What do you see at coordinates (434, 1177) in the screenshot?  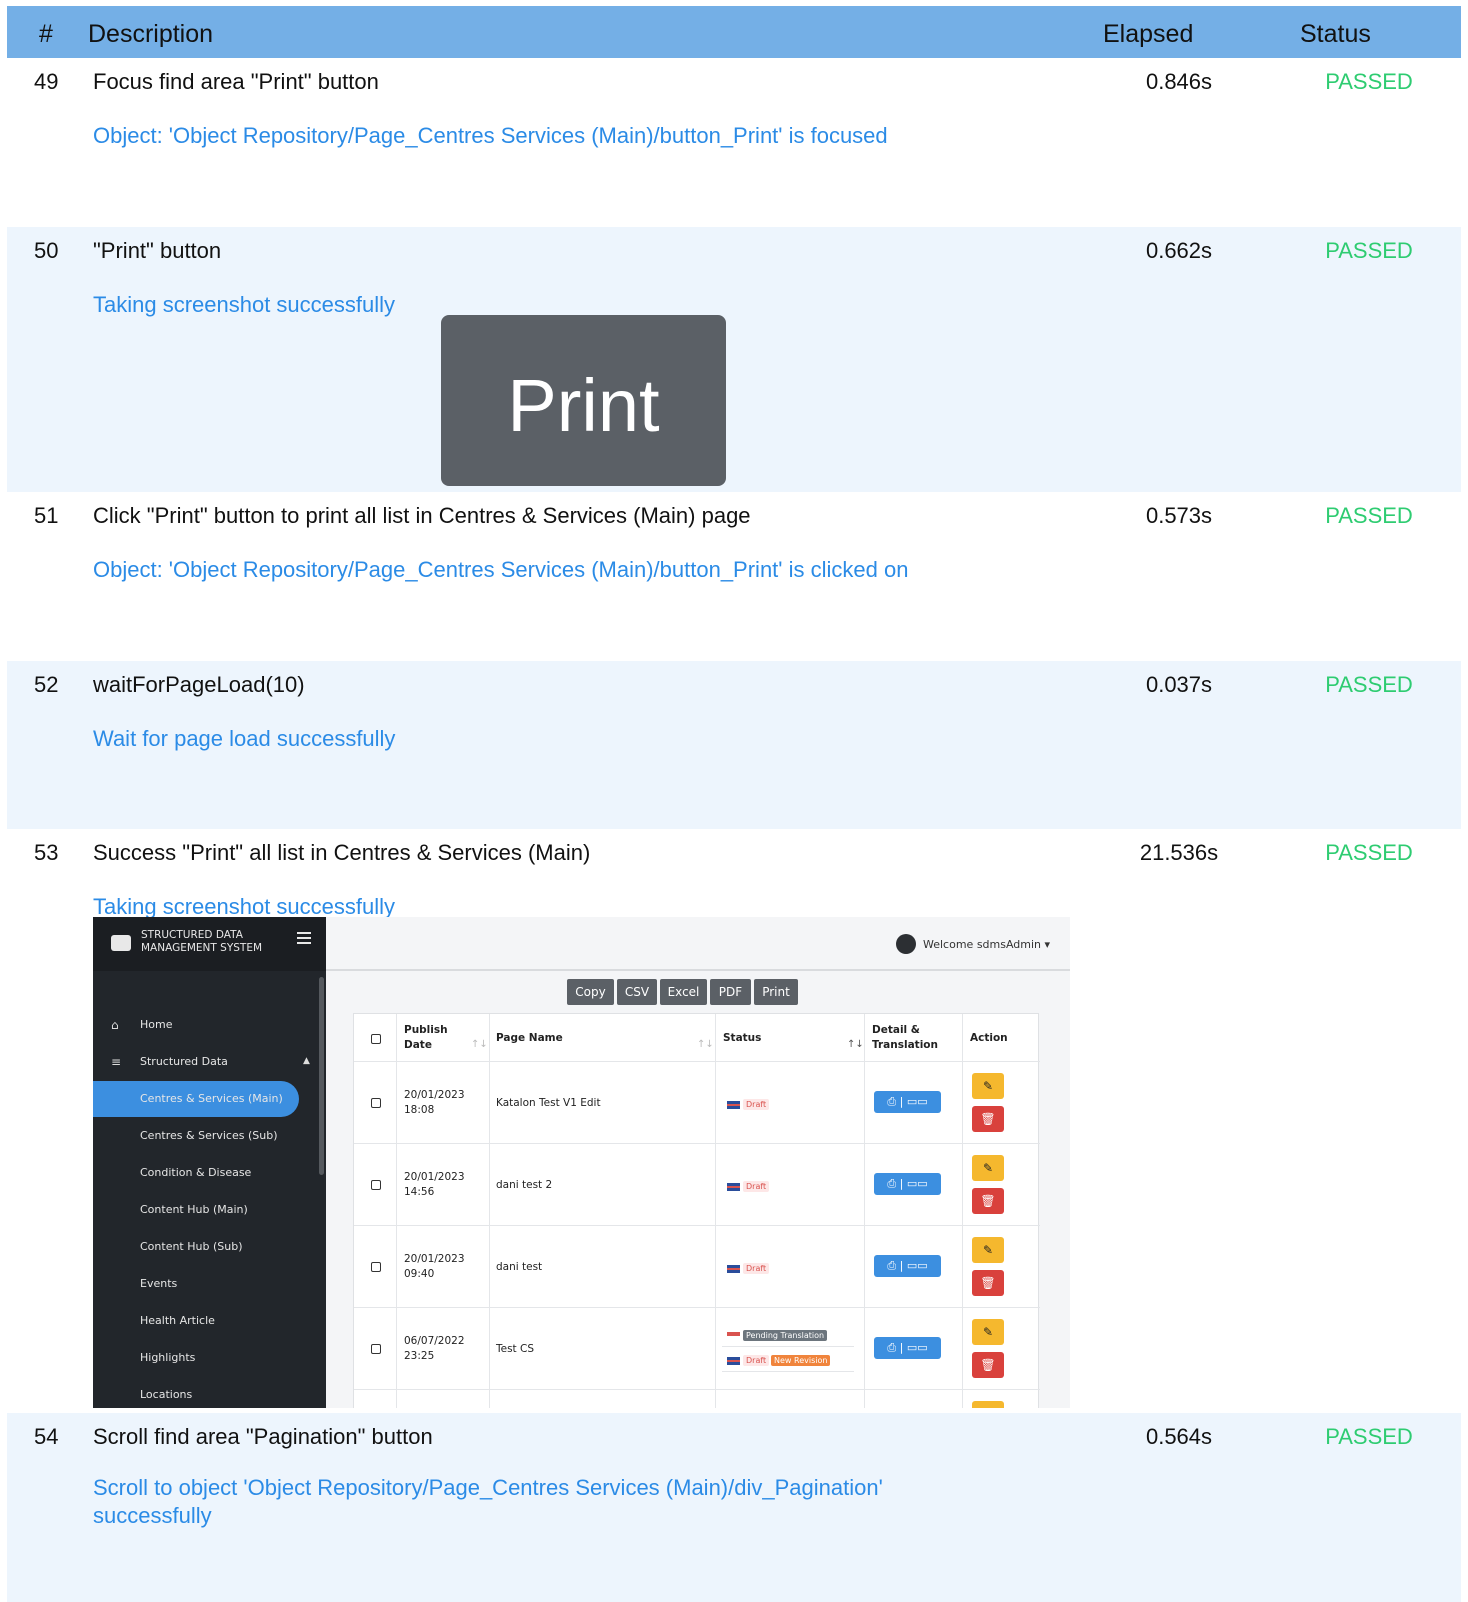 I see `date-text: 20/01/2023` at bounding box center [434, 1177].